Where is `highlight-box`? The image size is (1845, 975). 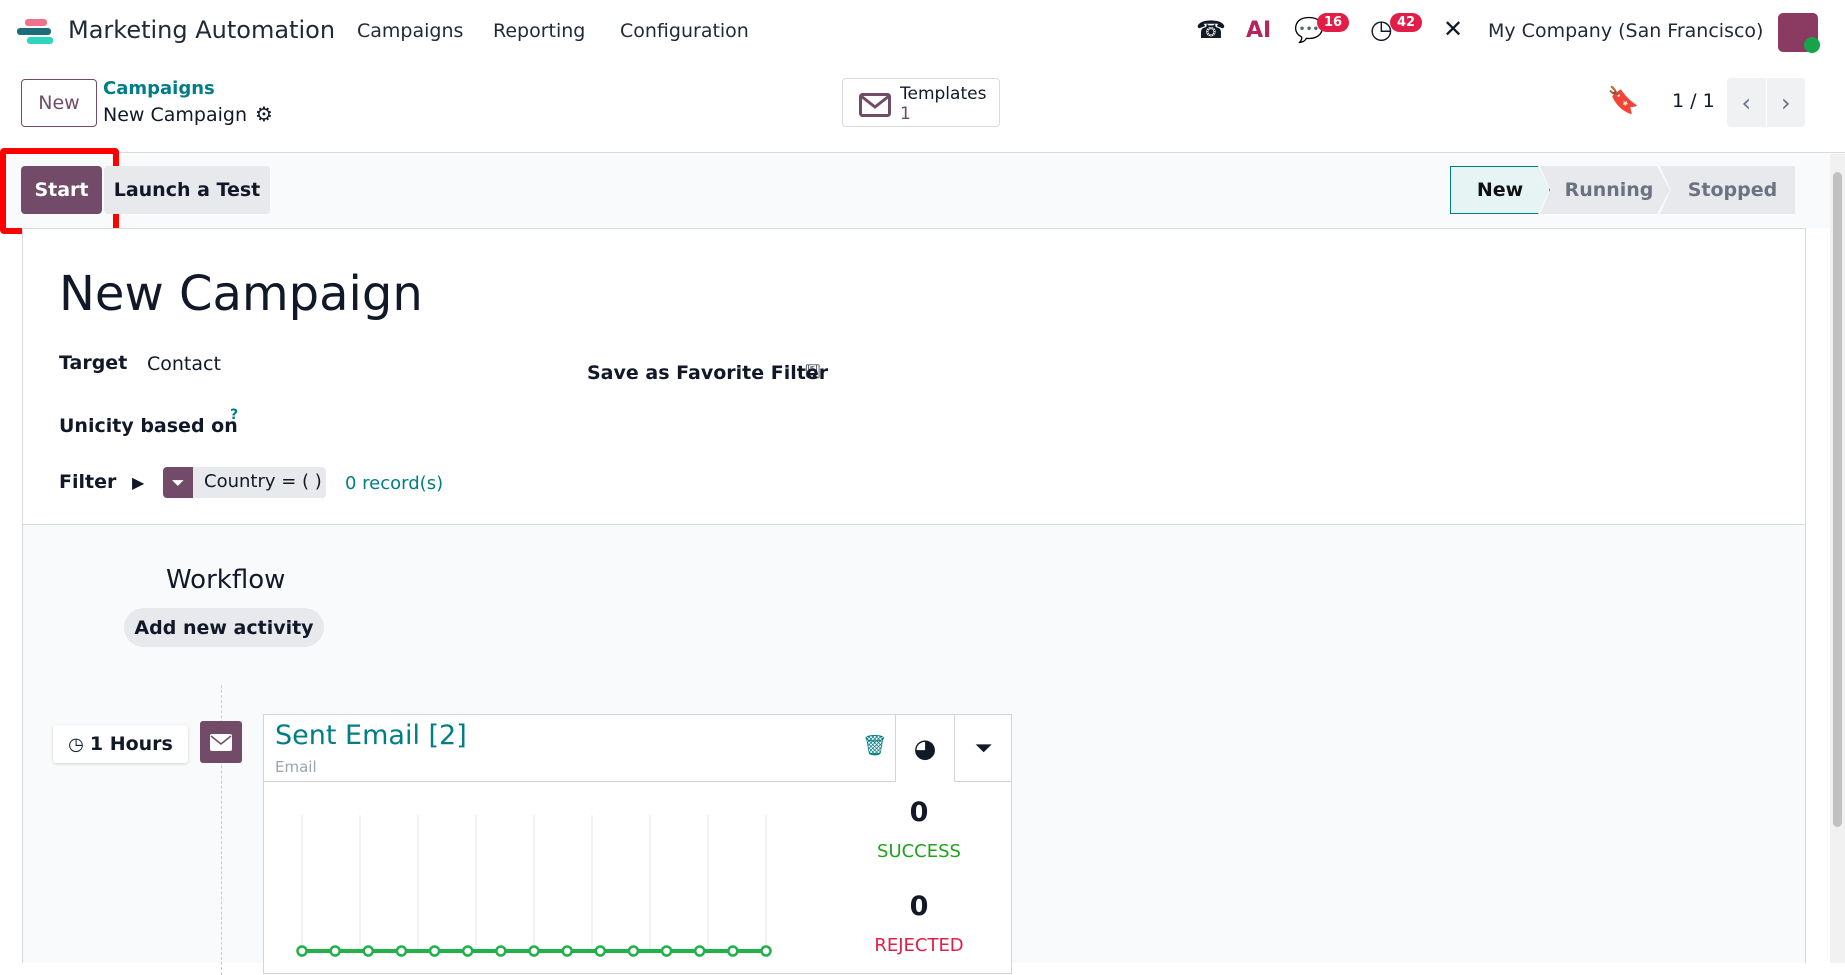 highlight-box is located at coordinates (59, 191).